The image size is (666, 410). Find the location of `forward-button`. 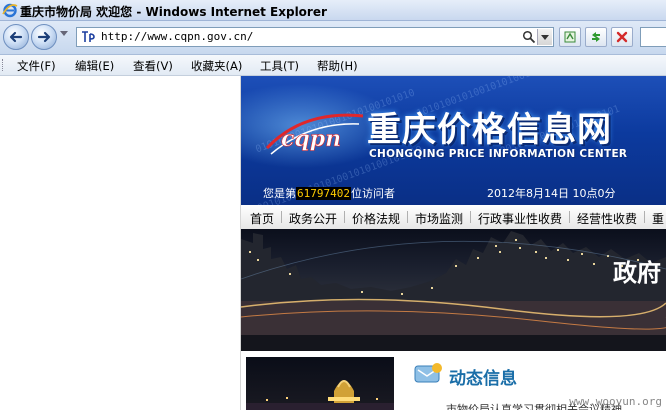

forward-button is located at coordinates (44, 37).